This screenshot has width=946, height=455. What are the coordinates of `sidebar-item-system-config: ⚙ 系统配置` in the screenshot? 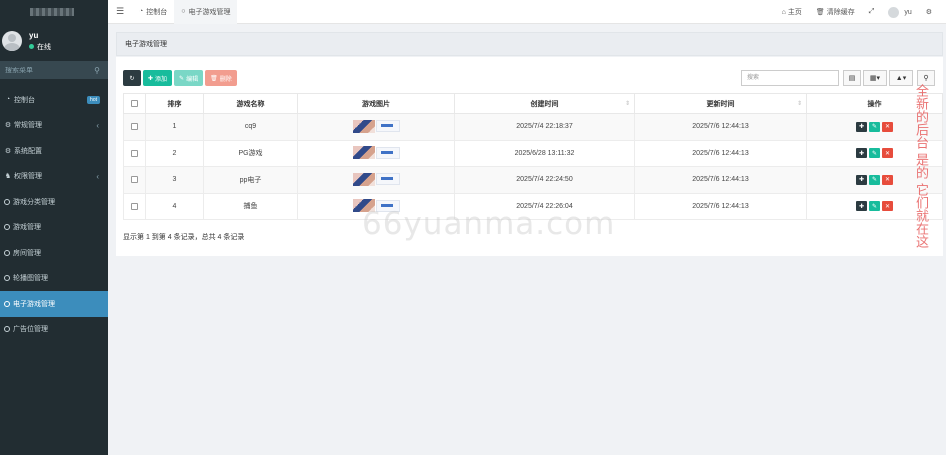 It's located at (54, 151).